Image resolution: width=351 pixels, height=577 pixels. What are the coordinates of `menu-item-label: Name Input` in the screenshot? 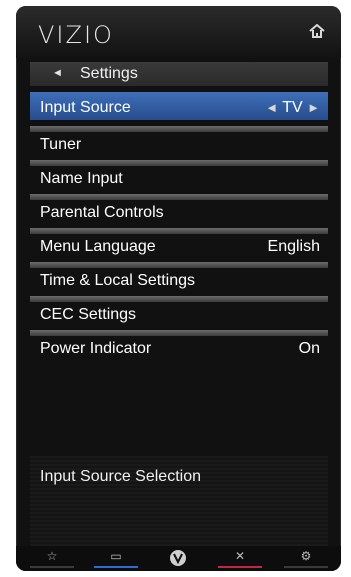 It's located at (81, 178).